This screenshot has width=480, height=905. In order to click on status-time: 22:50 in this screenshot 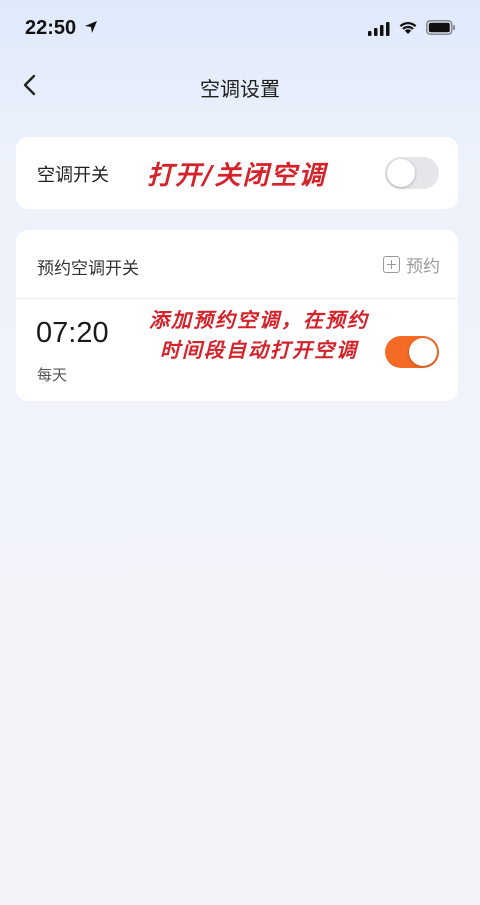, I will do `click(51, 28)`.